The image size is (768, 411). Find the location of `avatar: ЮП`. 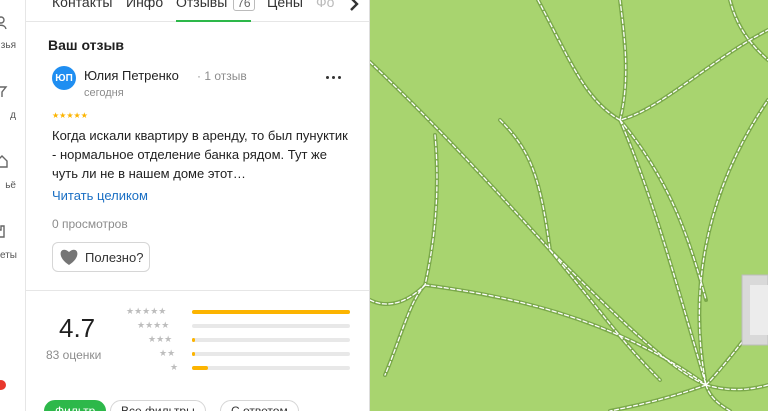

avatar: ЮП is located at coordinates (64, 78).